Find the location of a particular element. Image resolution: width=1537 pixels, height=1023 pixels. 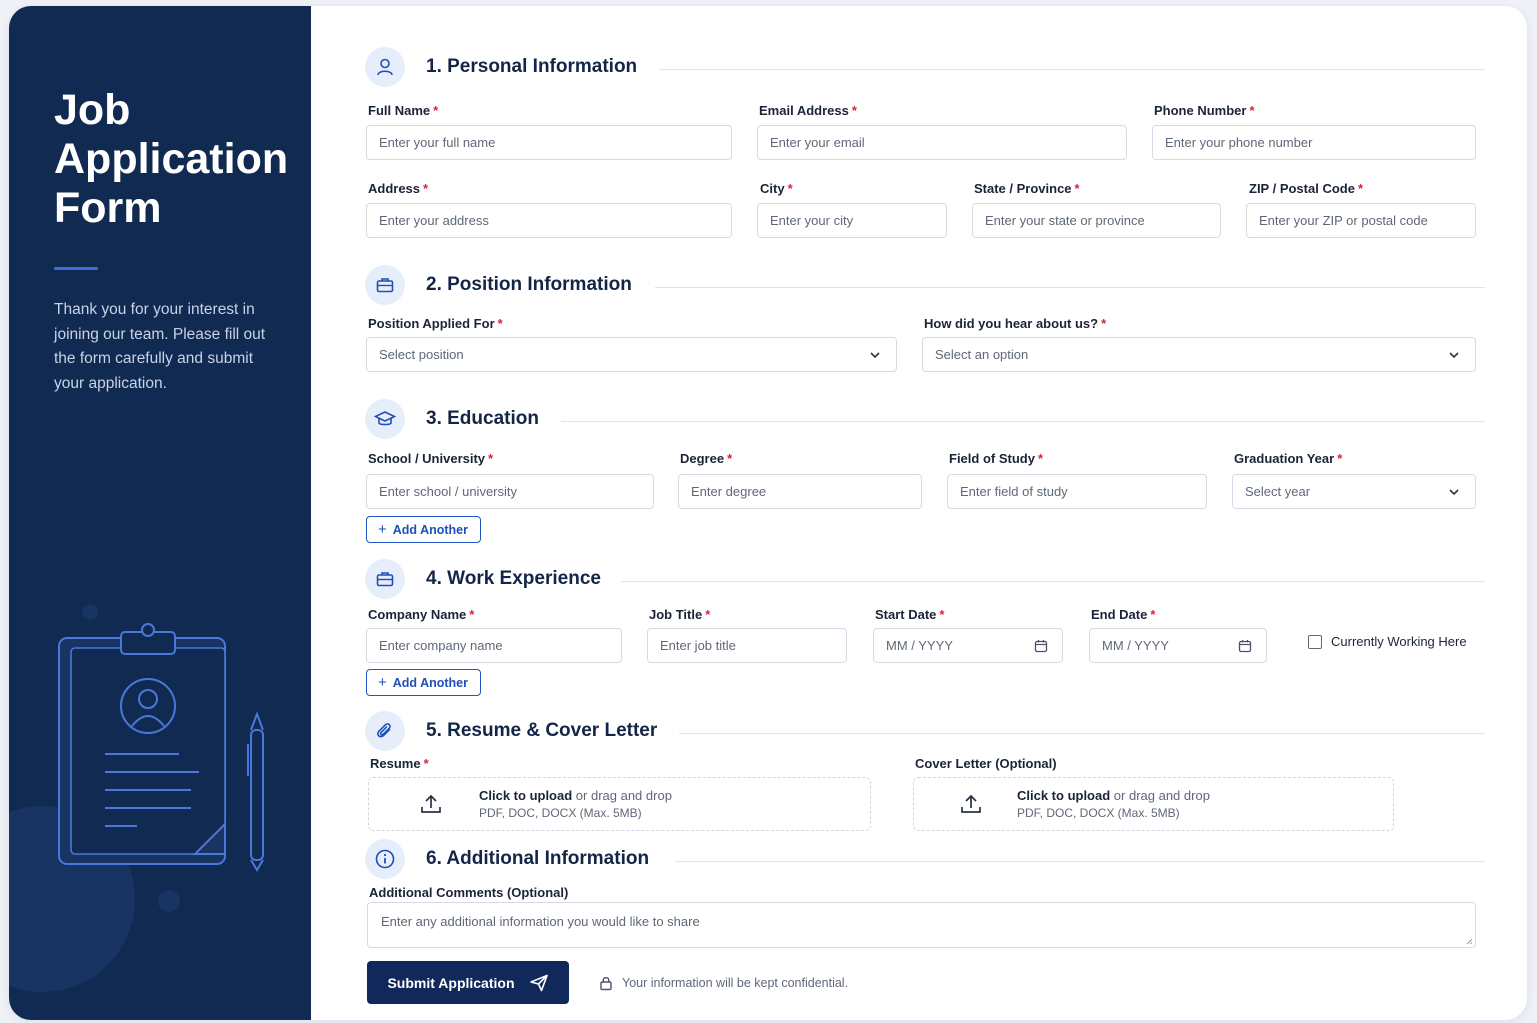

graduation-year-label: Graduation Year * is located at coordinates (1288, 458).